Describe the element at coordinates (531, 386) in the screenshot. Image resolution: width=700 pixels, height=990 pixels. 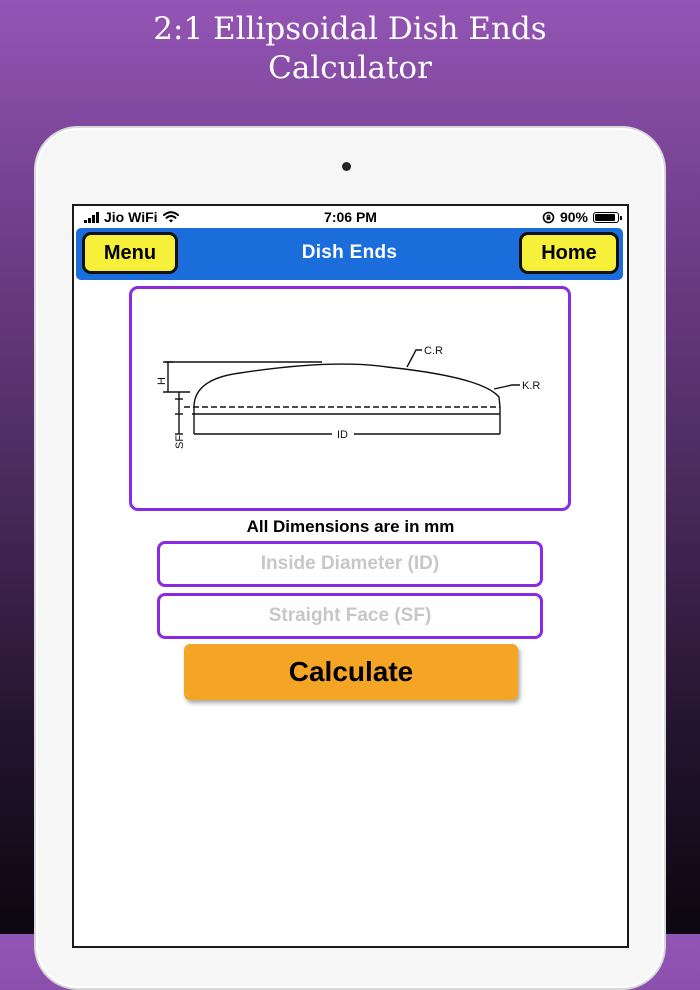
I see `knuckle-radius-label: K.R` at that location.